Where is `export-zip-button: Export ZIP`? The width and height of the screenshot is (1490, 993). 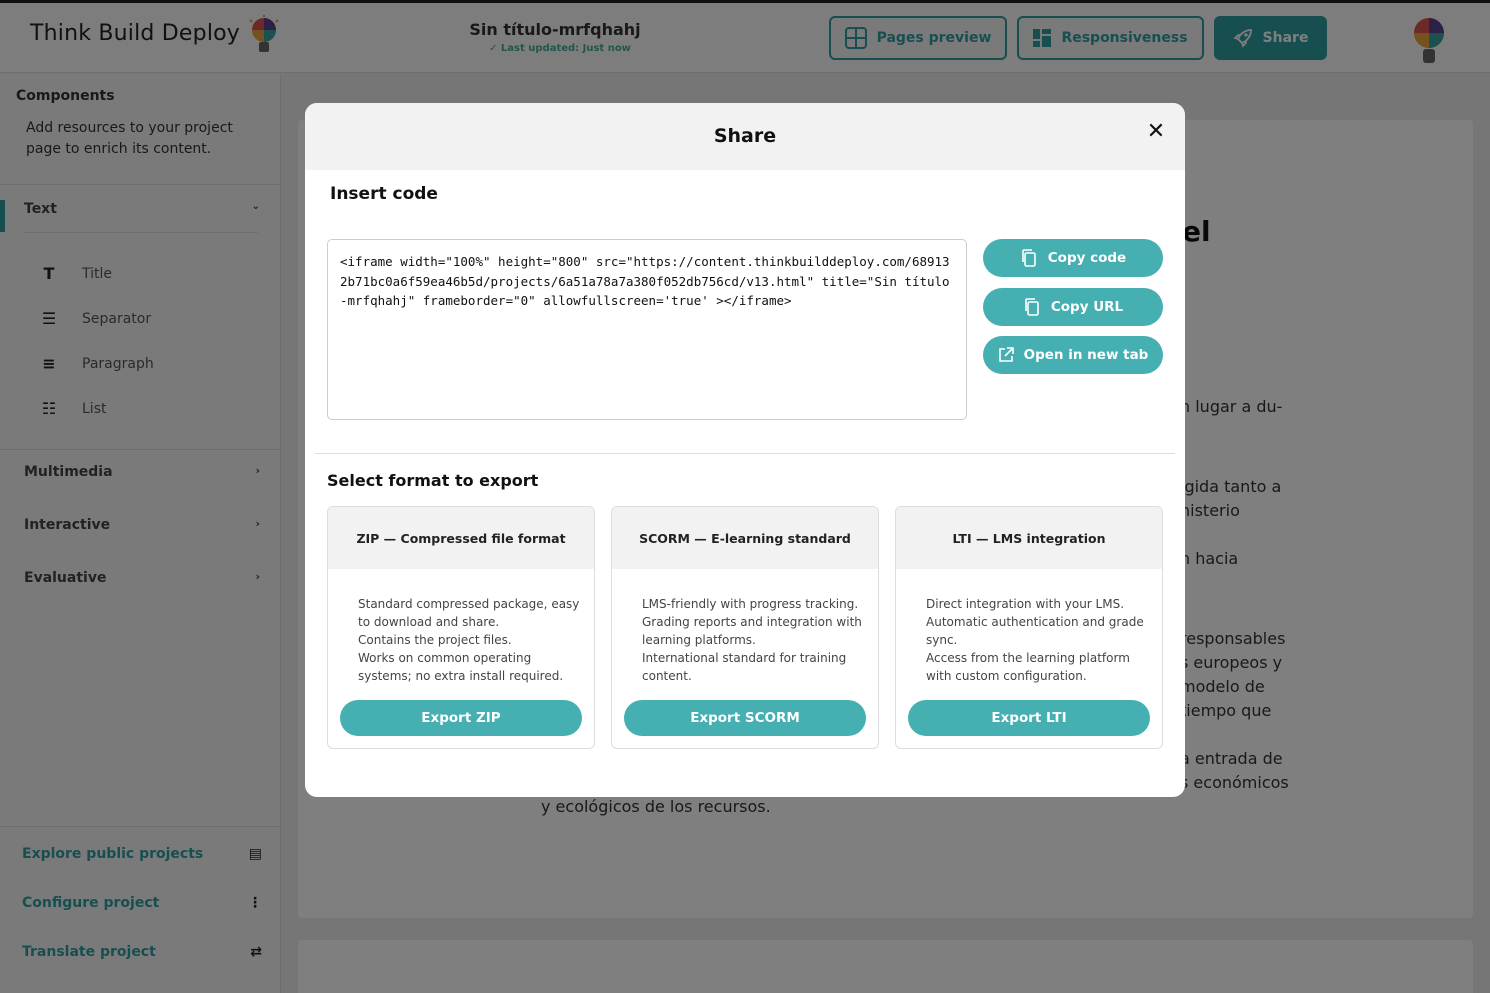
export-zip-button: Export ZIP is located at coordinates (461, 718).